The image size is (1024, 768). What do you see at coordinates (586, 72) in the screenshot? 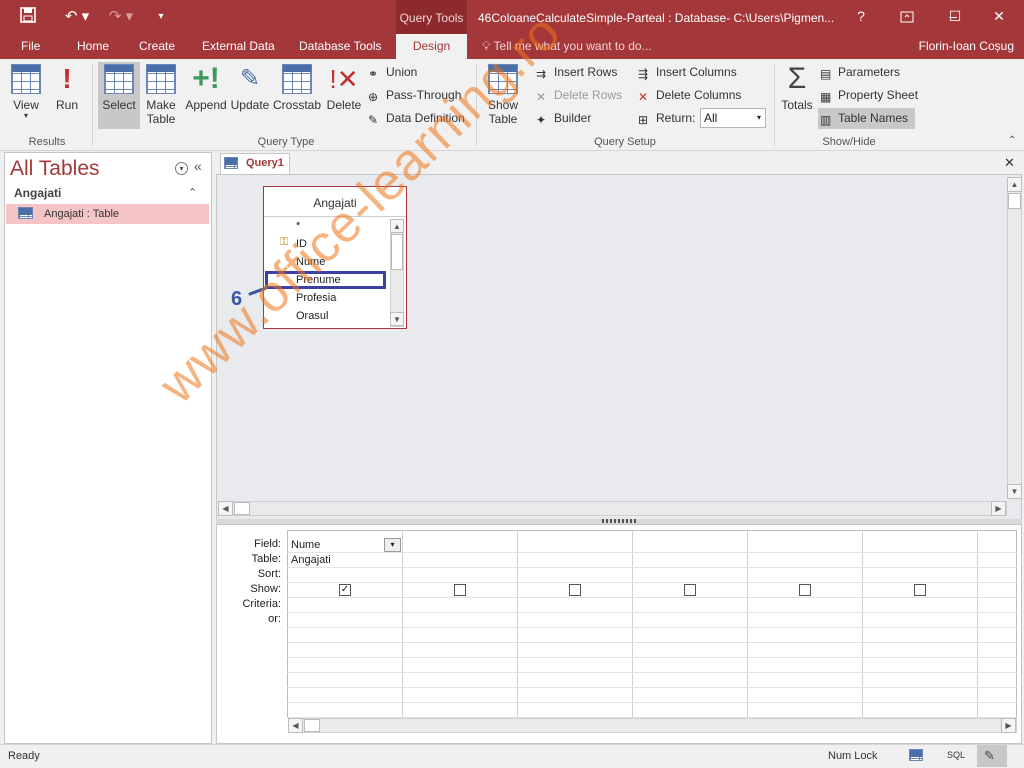
I see `insert-rows-label: Insert Rows` at bounding box center [586, 72].